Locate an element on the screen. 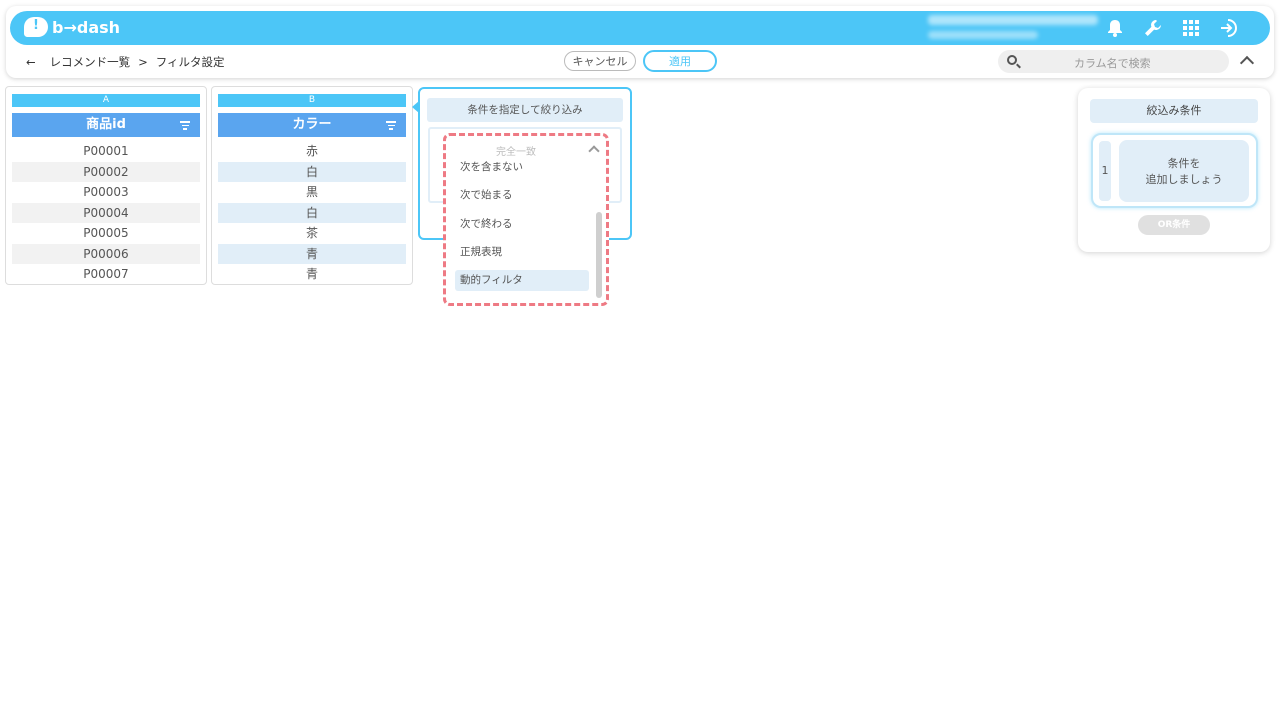  column-header: カラー is located at coordinates (312, 125).